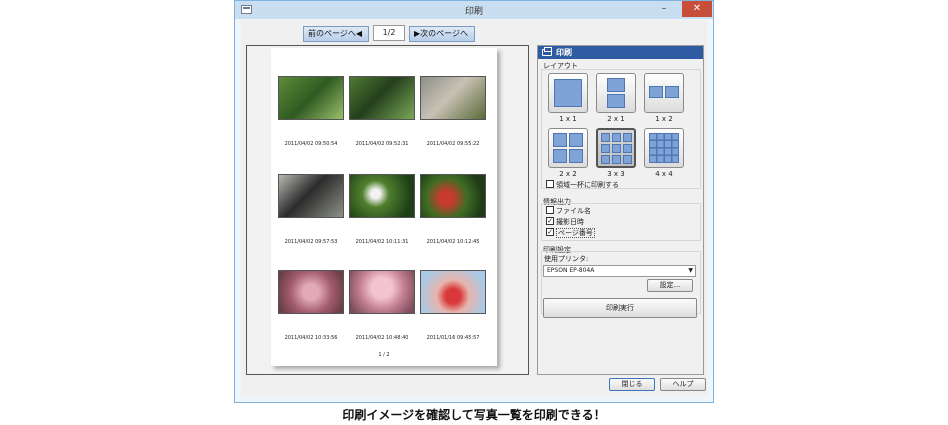 The width and height of the screenshot is (948, 425). I want to click on photo-timestamp: 2011/04/02 09:55:22, so click(453, 144).